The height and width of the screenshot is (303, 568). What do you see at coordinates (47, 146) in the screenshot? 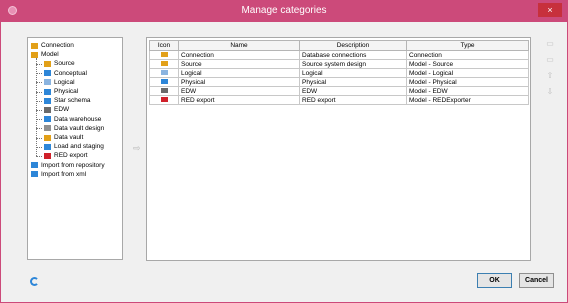
I see `load-staging-icon` at bounding box center [47, 146].